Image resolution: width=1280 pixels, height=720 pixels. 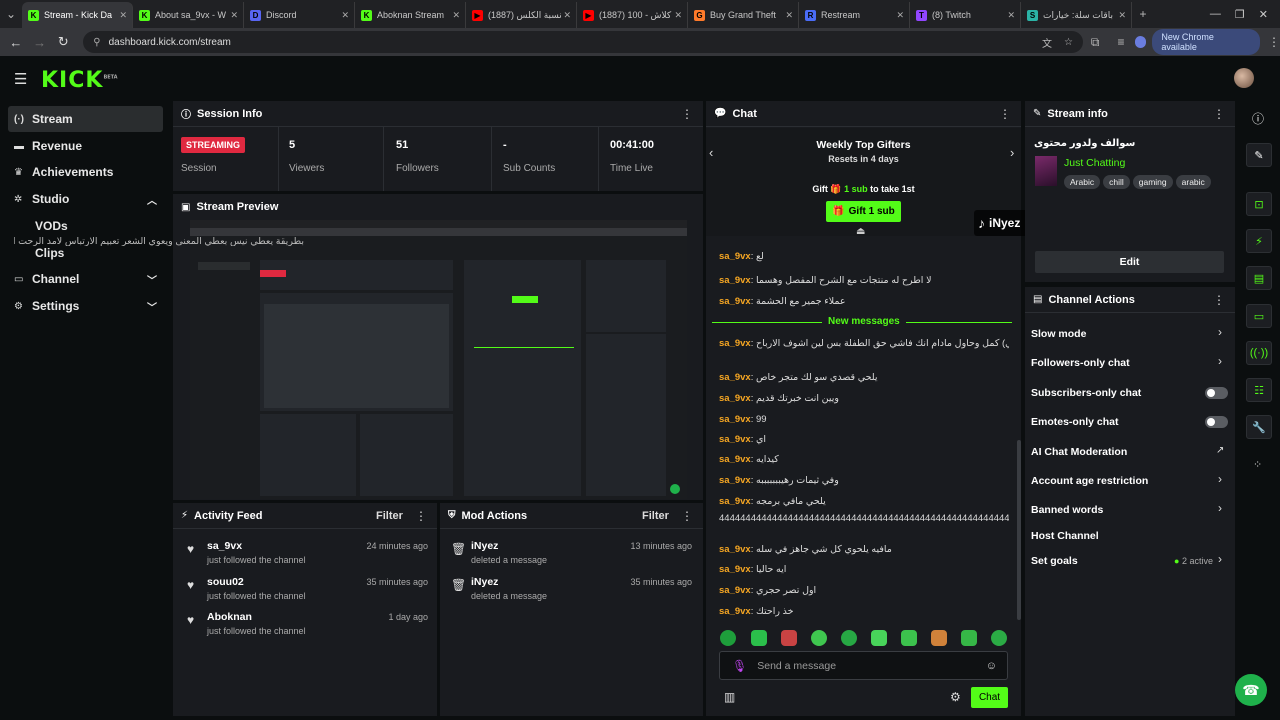 What do you see at coordinates (1116, 182) in the screenshot?
I see `tag: chill` at bounding box center [1116, 182].